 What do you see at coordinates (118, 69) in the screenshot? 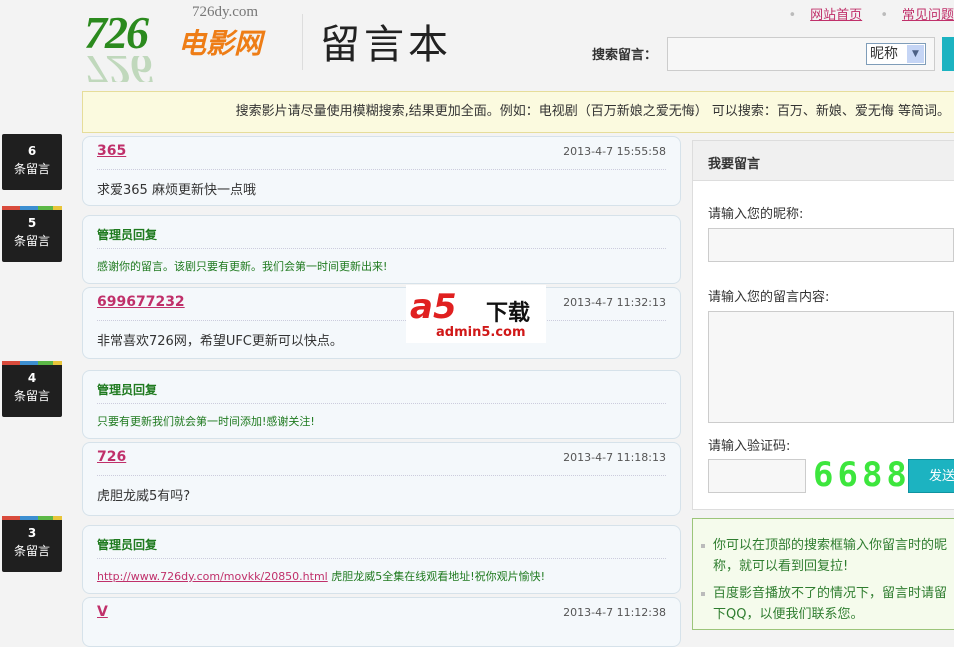
I see `logo-reflection: 726` at bounding box center [118, 69].